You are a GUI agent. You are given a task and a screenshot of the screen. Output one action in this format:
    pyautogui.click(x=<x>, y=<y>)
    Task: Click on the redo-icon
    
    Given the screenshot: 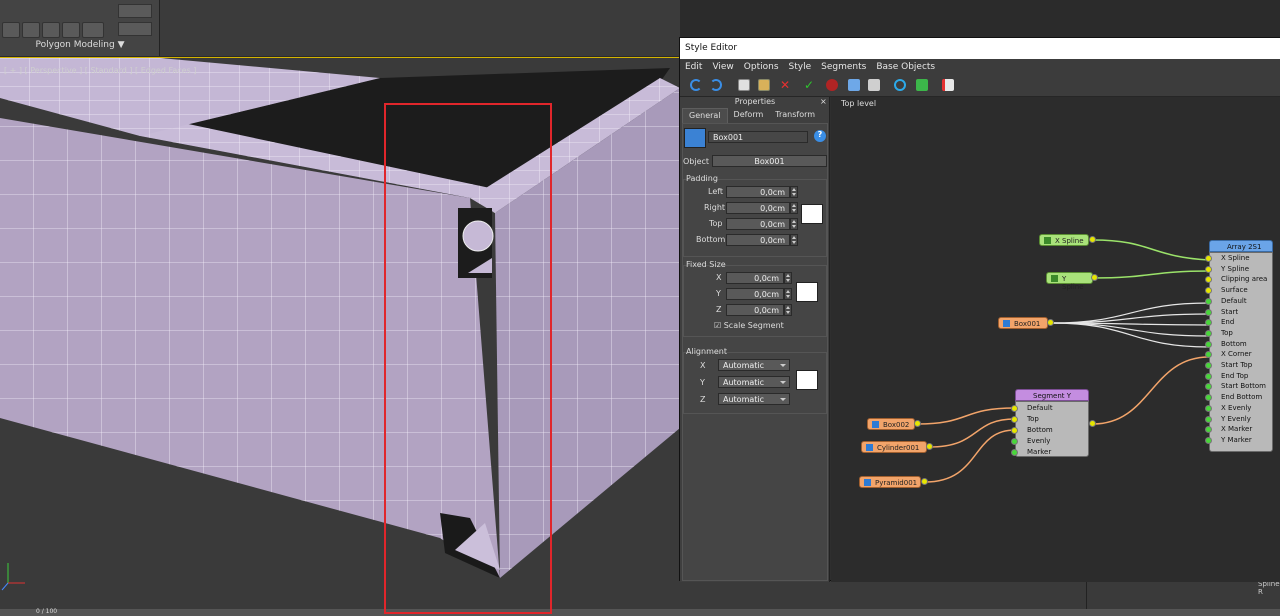 What is the action you would take?
    pyautogui.click(x=716, y=85)
    